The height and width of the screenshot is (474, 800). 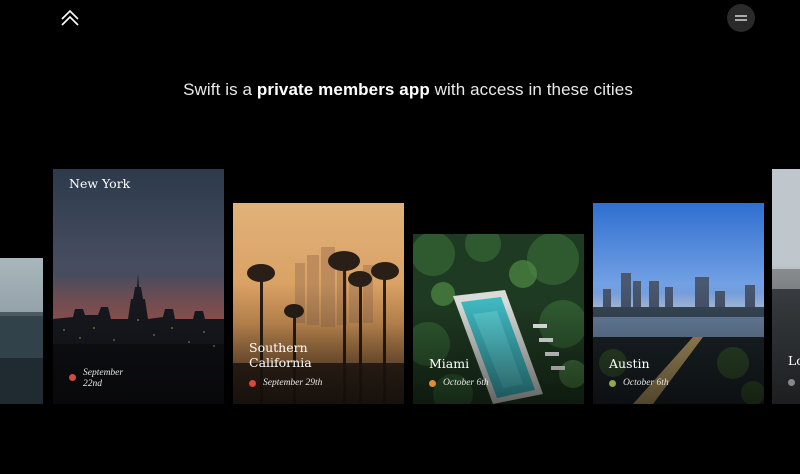 I want to click on city-card-new-york: New York September 22nd, so click(x=138, y=286).